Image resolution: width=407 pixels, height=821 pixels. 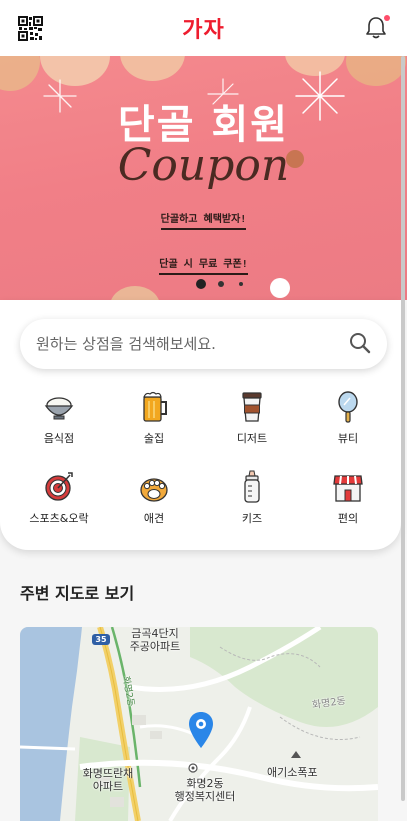 I want to click on banner-tagline-2: 단골 시 무료 쿠폰!, so click(x=203, y=265).